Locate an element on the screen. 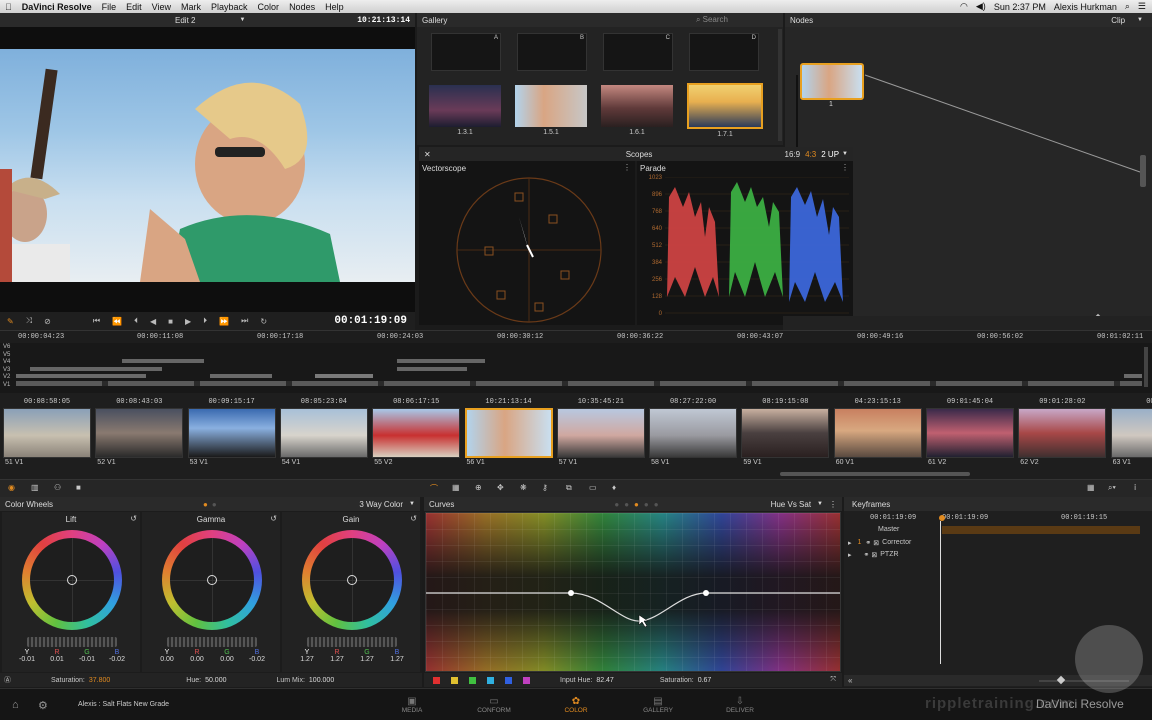 The width and height of the screenshot is (1152, 720). info-icon: ⅰ is located at coordinates (1135, 487).